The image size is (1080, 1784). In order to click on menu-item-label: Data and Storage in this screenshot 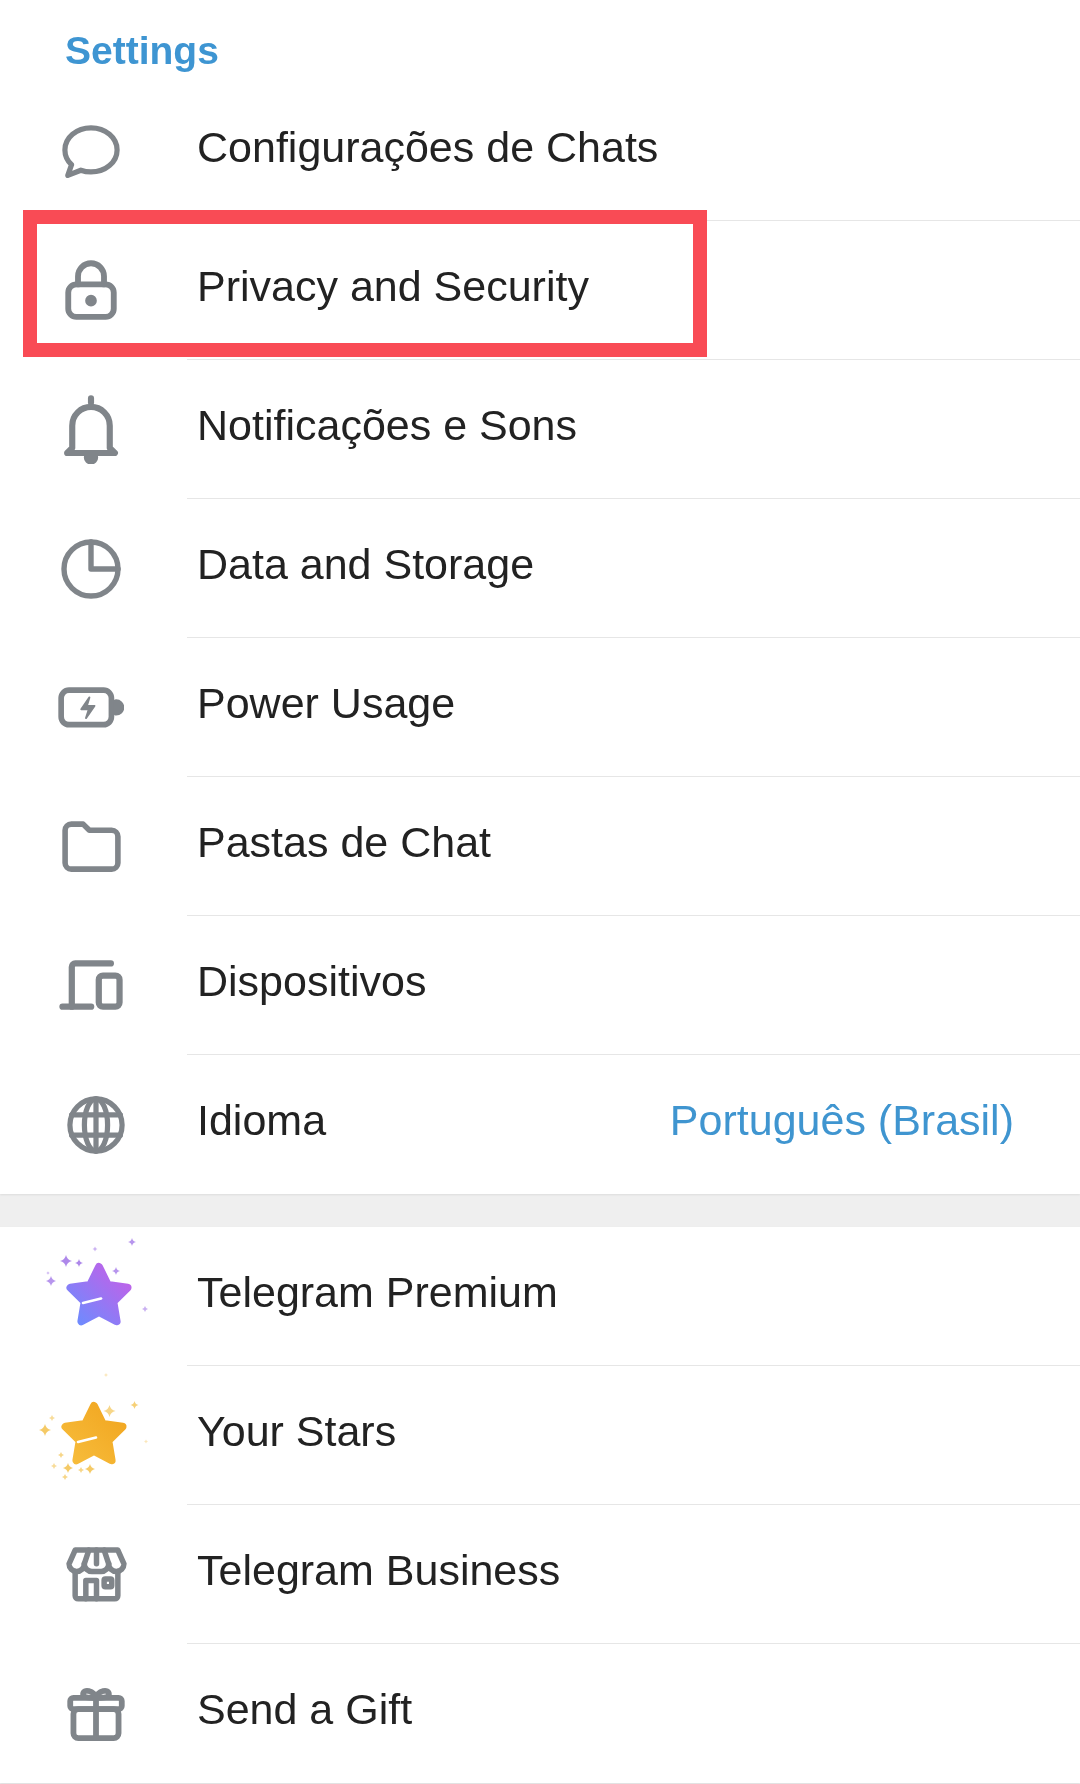, I will do `click(366, 564)`.